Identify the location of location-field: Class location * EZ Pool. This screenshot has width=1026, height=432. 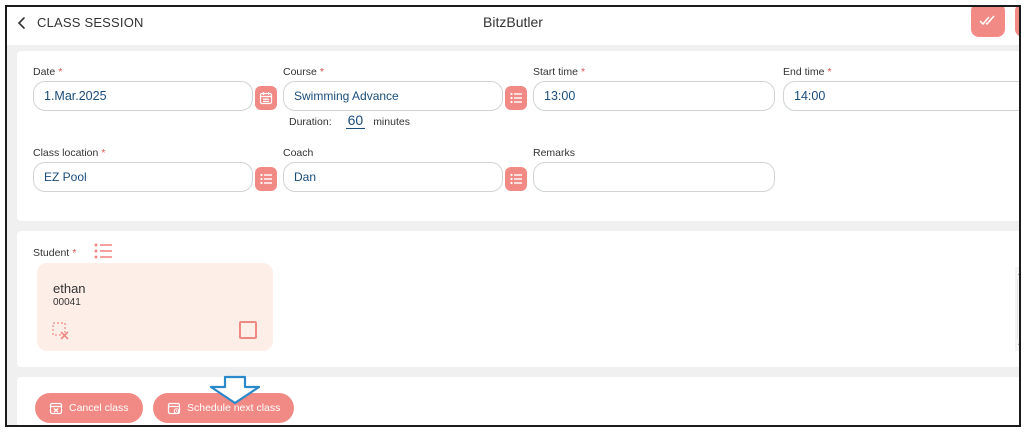
(143, 169).